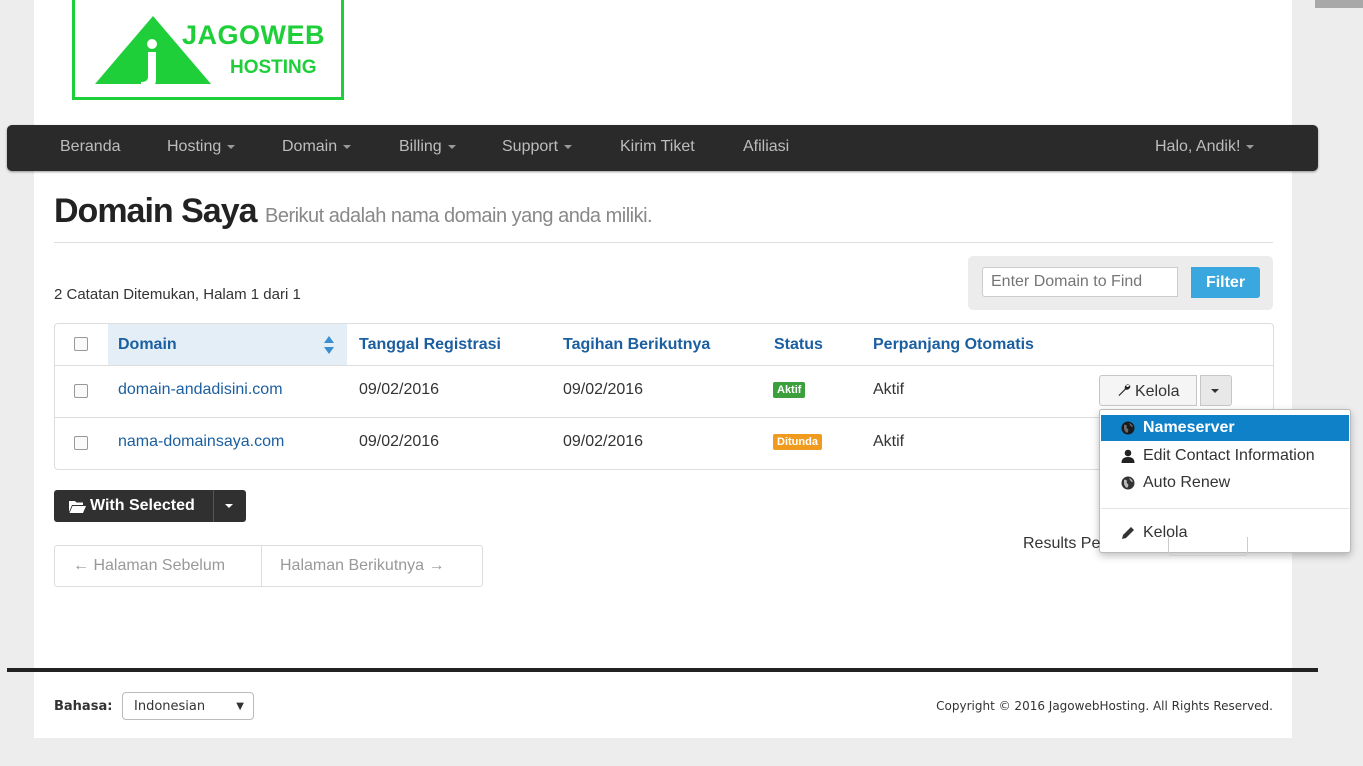 The width and height of the screenshot is (1363, 766). I want to click on status-badge: Ditunda, so click(797, 442).